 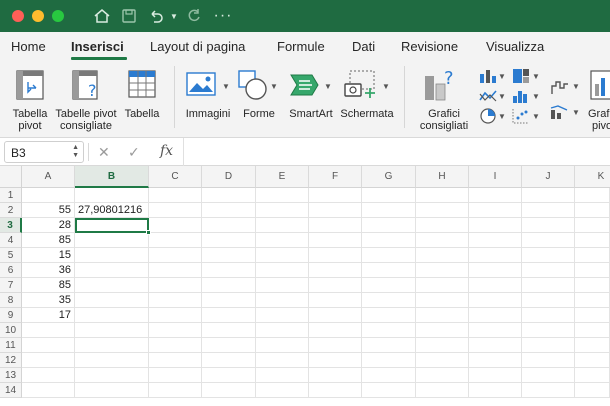 What do you see at coordinates (502, 76) in the screenshot?
I see `column-chart-chevron-icon: ▼` at bounding box center [502, 76].